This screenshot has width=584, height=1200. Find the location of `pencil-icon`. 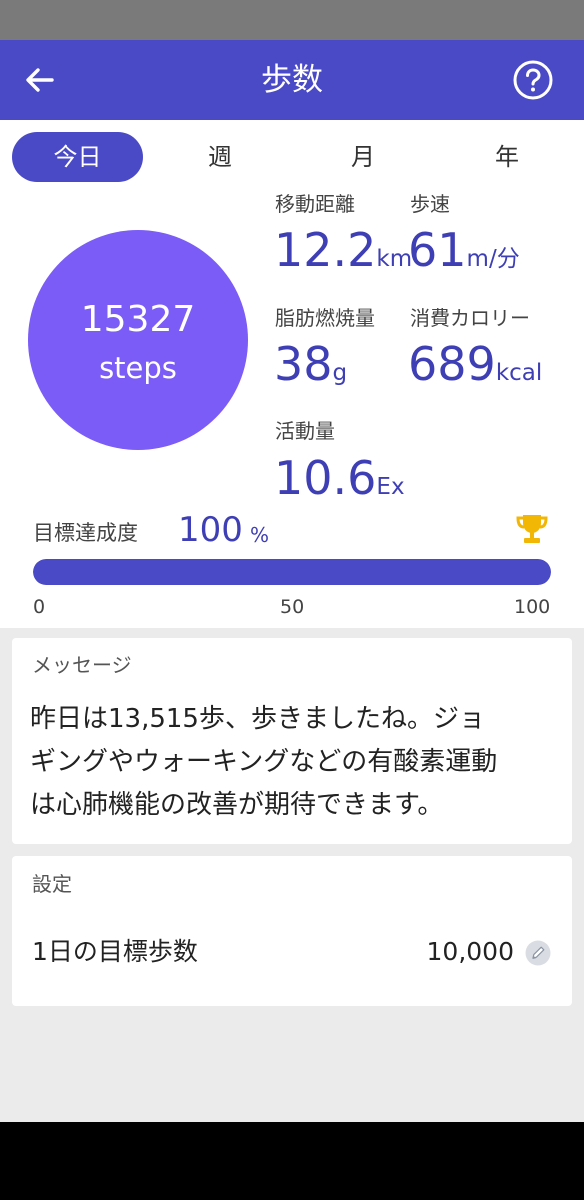

pencil-icon is located at coordinates (538, 953).